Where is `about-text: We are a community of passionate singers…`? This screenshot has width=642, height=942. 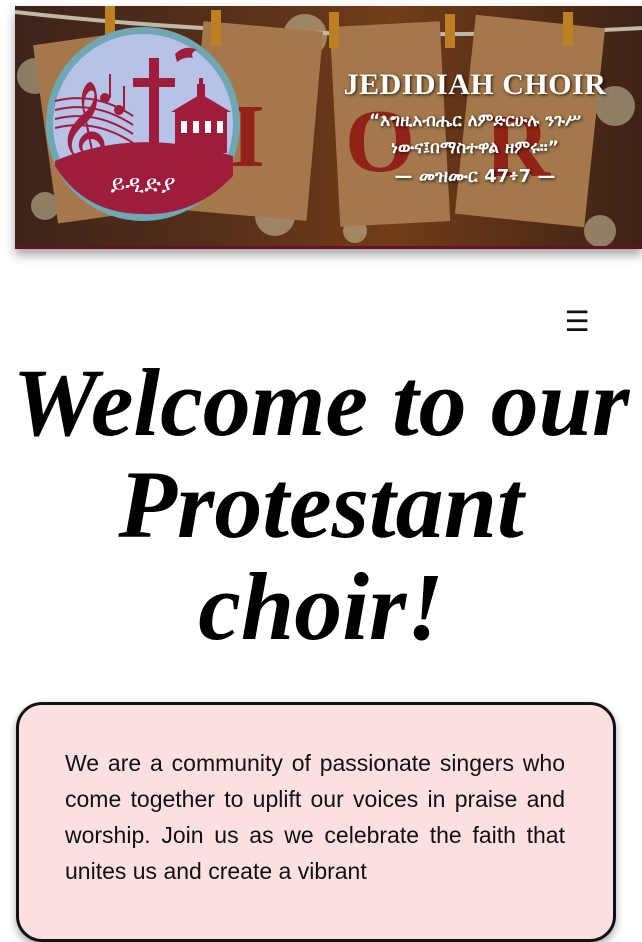 about-text: We are a community of passionate singers… is located at coordinates (315, 817).